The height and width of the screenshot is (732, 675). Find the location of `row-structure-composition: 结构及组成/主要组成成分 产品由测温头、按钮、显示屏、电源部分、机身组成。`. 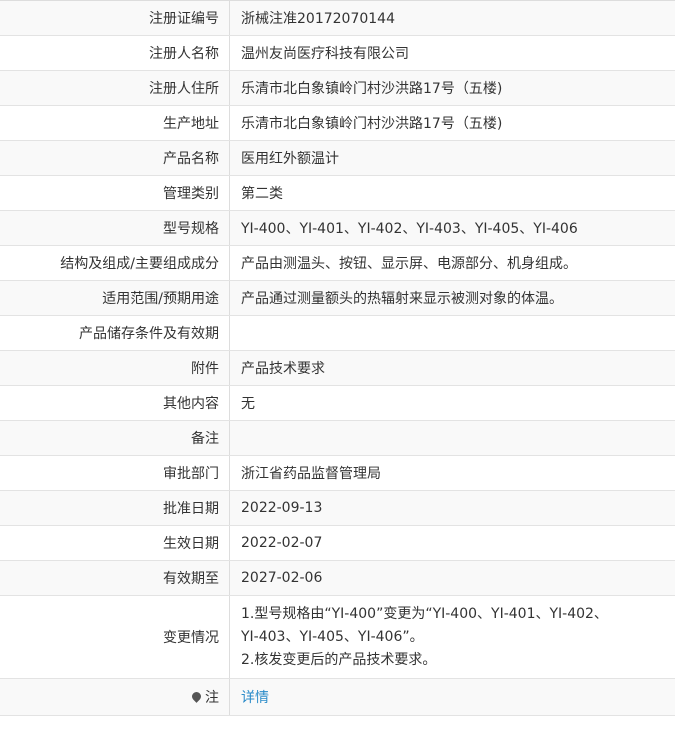

row-structure-composition: 结构及组成/主要组成成分 产品由测温头、按钮、显示屏、电源部分、机身组成。 is located at coordinates (337, 263).